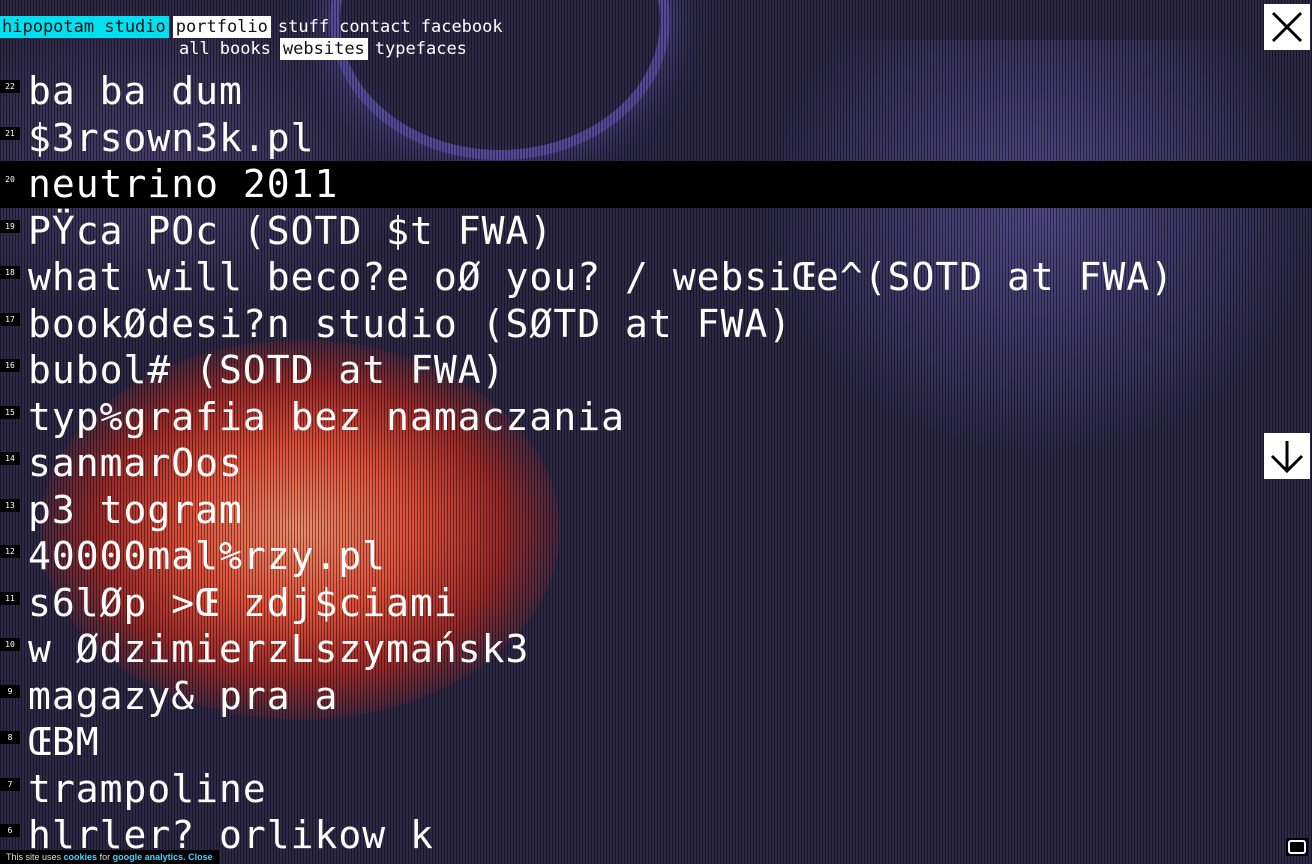 This screenshot has width=1312, height=864. What do you see at coordinates (656, 649) in the screenshot?
I see `project-item: 10 w ØdzimierzLszymańsk3` at bounding box center [656, 649].